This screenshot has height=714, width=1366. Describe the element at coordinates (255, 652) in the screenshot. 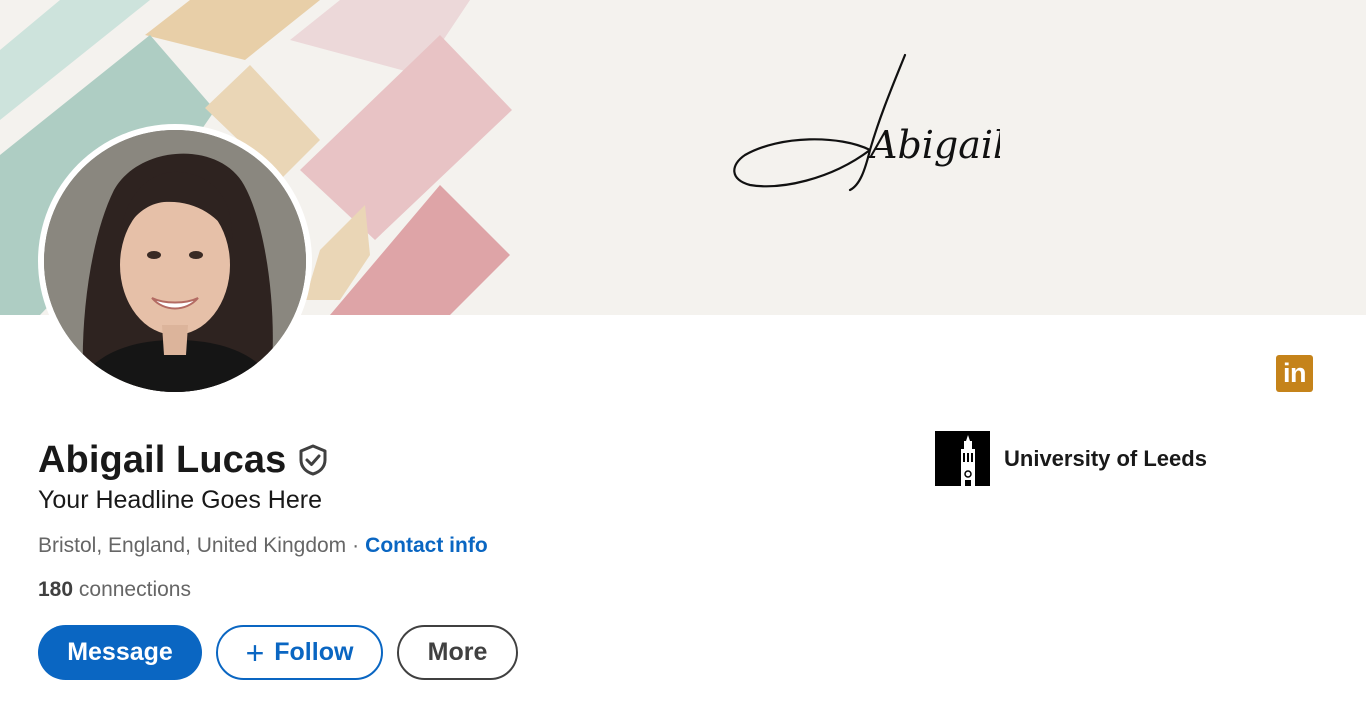

I see `plus-icon: +` at that location.